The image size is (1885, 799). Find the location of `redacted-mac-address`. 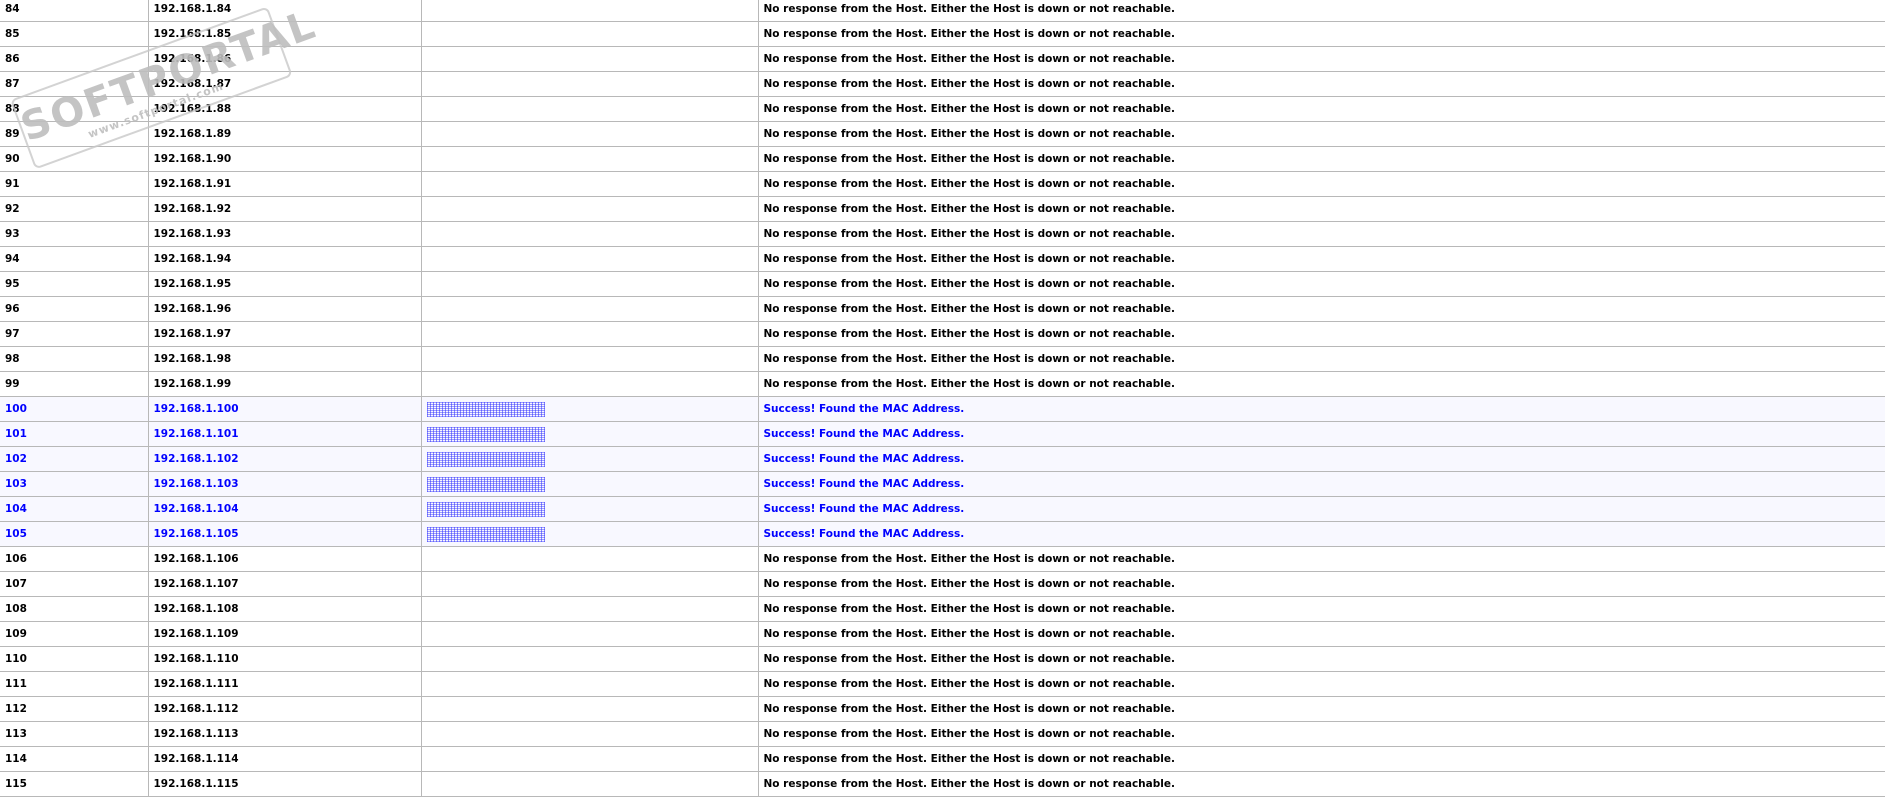

redacted-mac-address is located at coordinates (485, 534).